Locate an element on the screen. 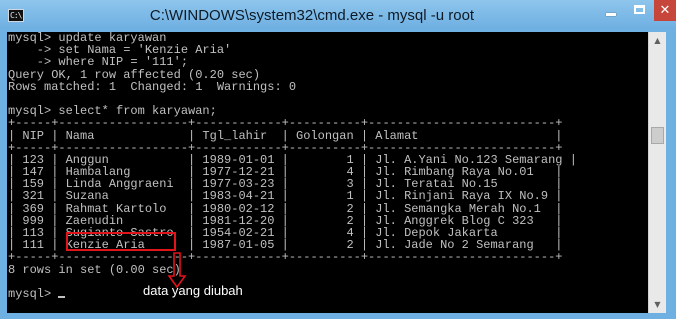 The image size is (676, 319). changed-row-highlight is located at coordinates (121, 241).